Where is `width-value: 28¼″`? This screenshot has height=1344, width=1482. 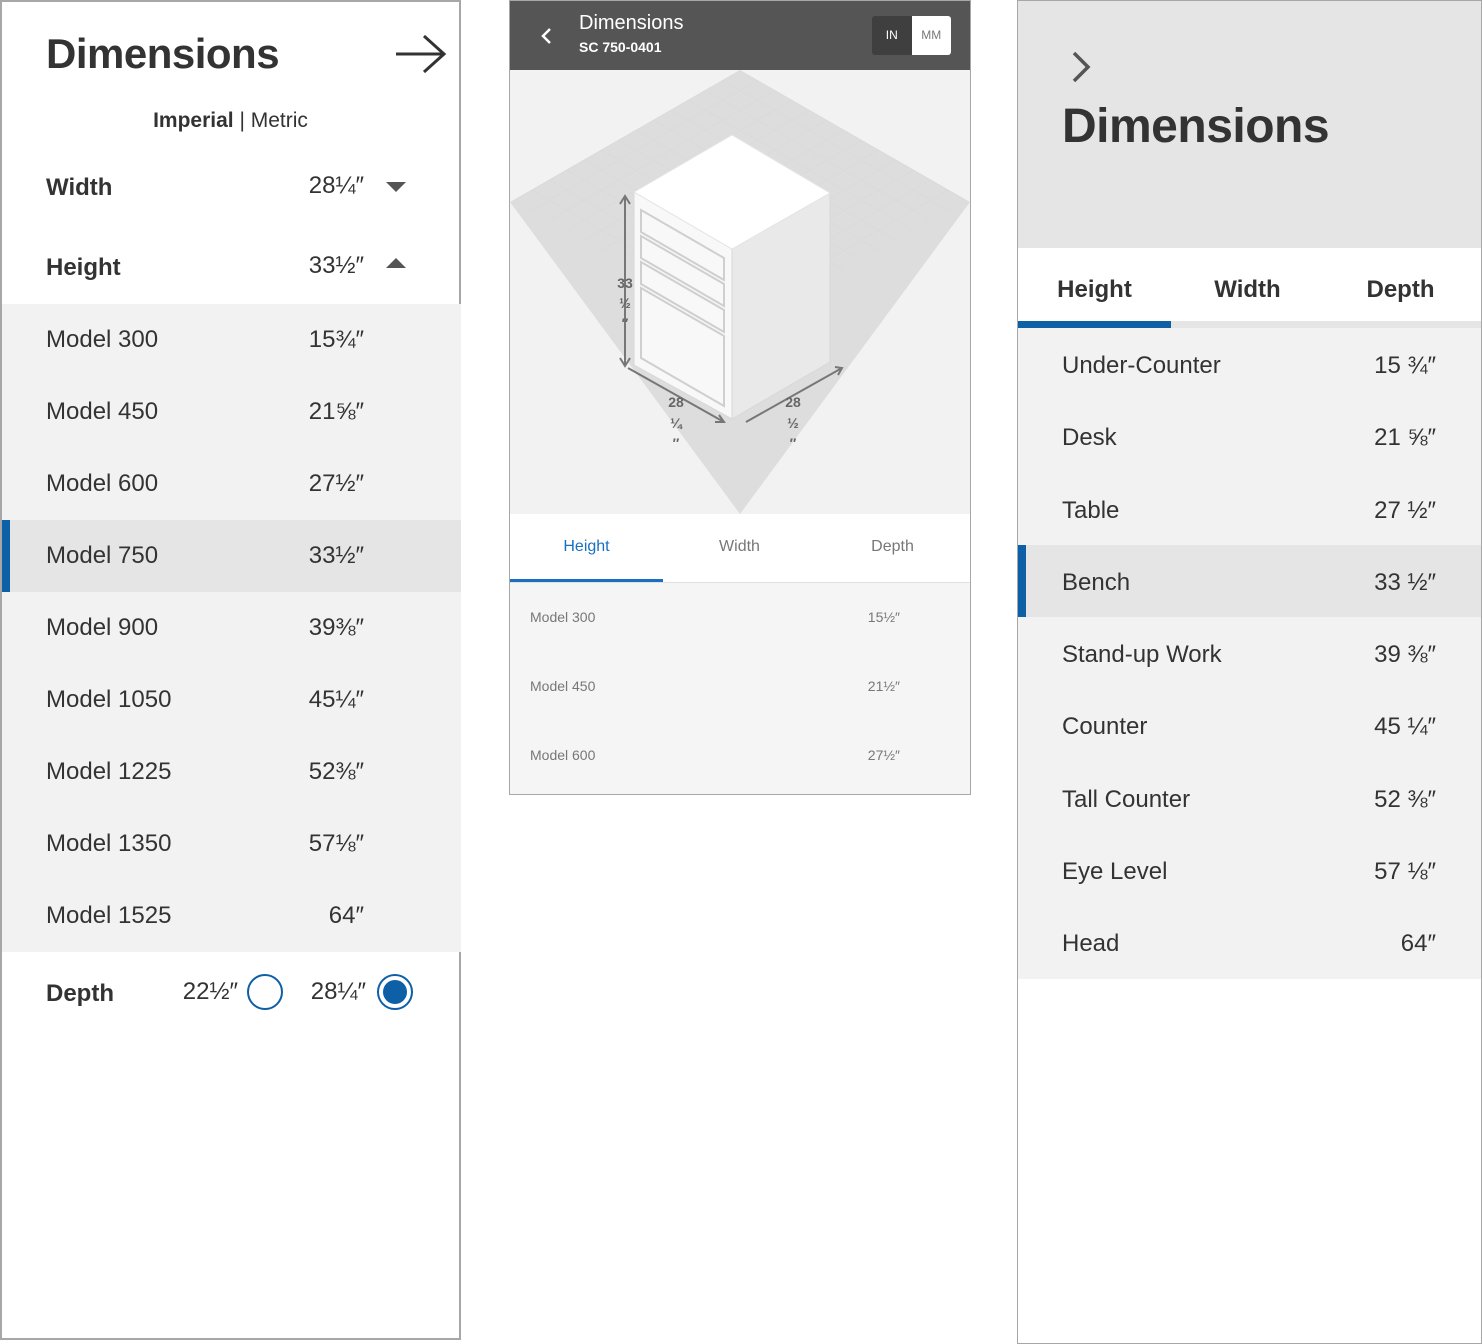
width-value: 28¼″ is located at coordinates (336, 185).